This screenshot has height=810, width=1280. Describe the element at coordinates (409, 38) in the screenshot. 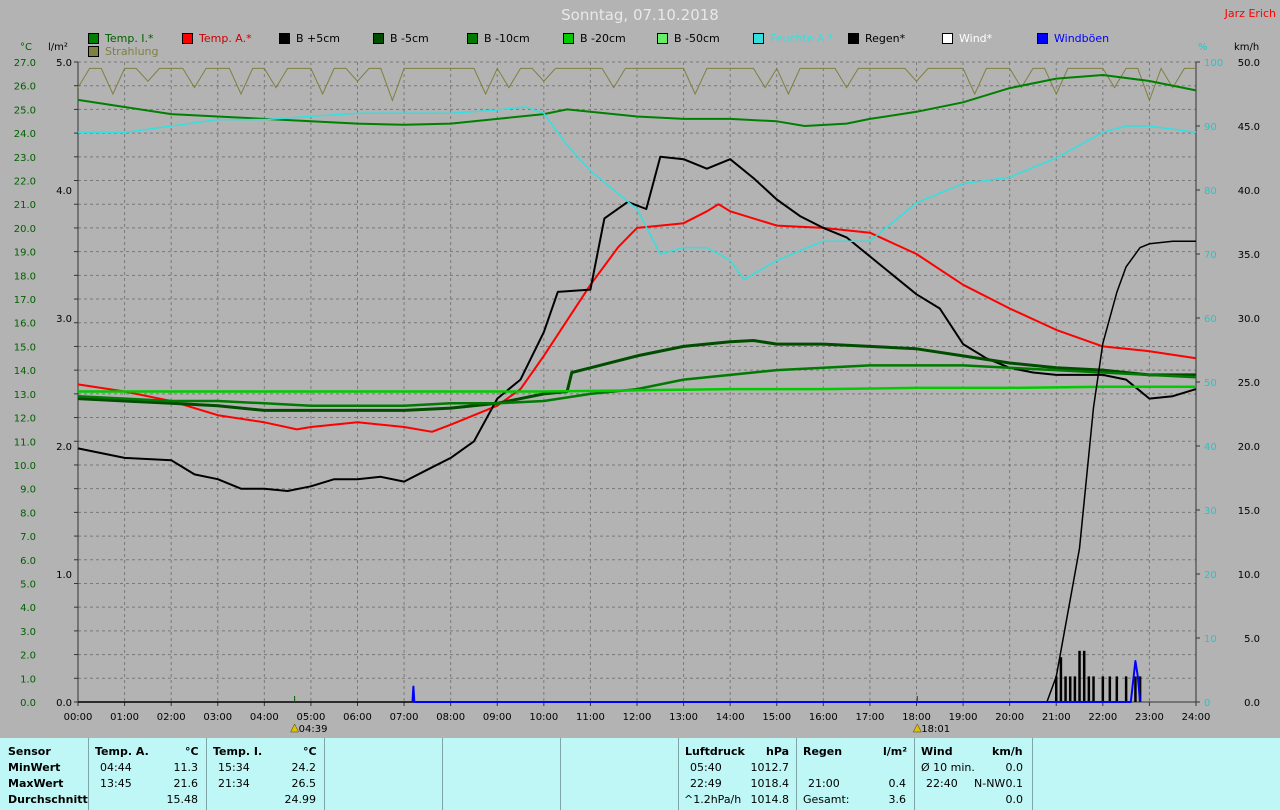

I see `legend-label: B -5cm` at that location.